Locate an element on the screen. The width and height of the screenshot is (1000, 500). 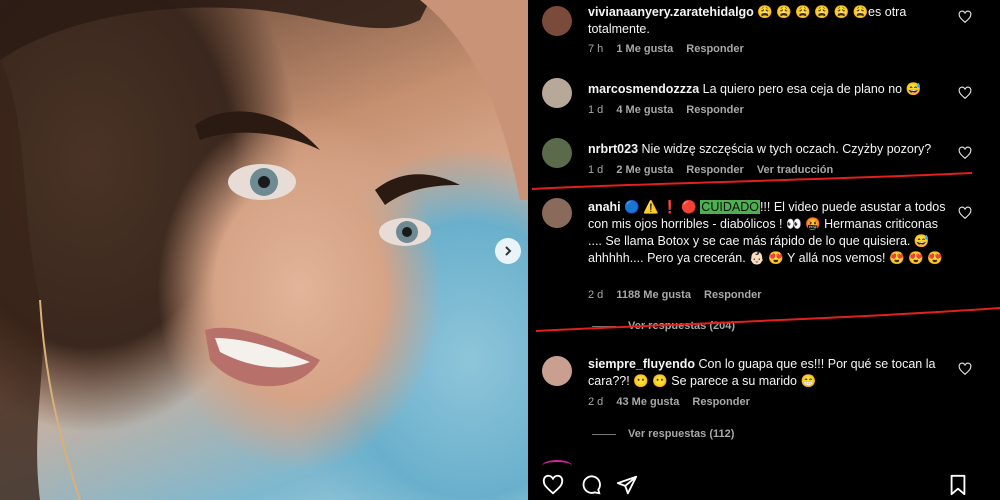
post-action-bar is located at coordinates (764, 485).